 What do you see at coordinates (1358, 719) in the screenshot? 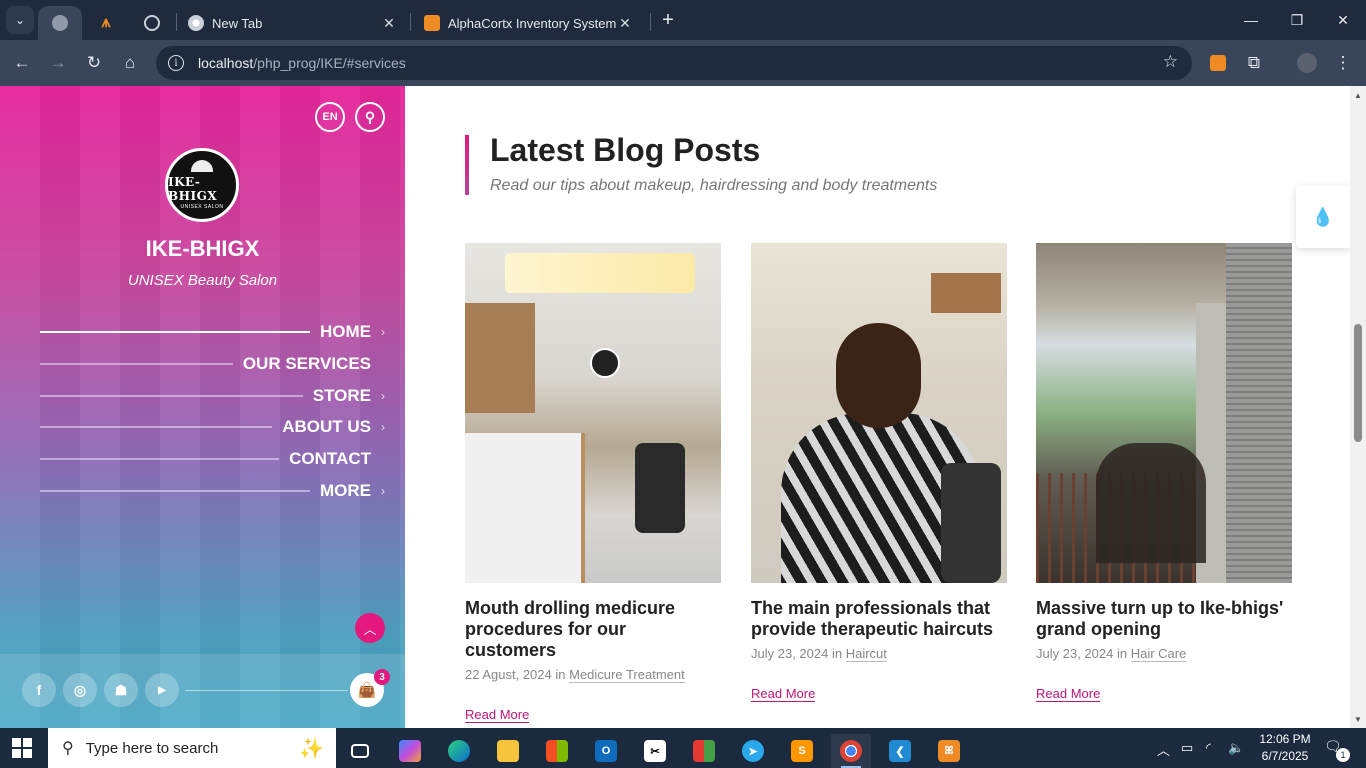
I see `scroll-down-arrow-icon: ▼` at bounding box center [1358, 719].